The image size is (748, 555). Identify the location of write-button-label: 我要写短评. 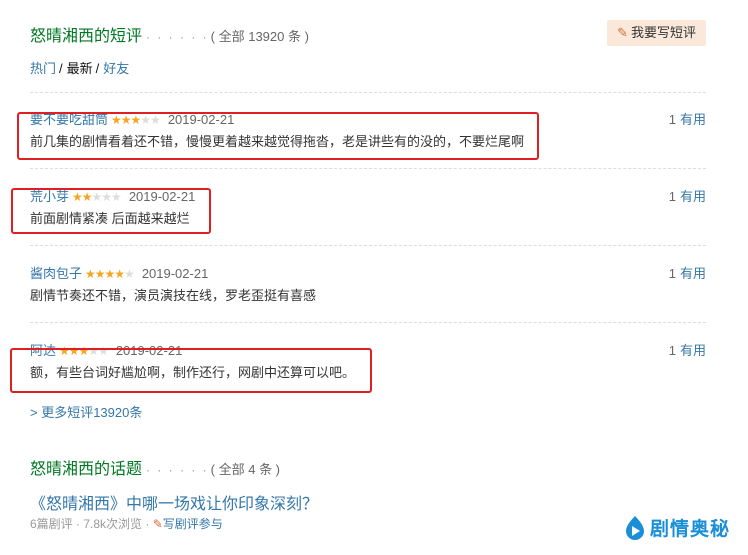
(663, 32).